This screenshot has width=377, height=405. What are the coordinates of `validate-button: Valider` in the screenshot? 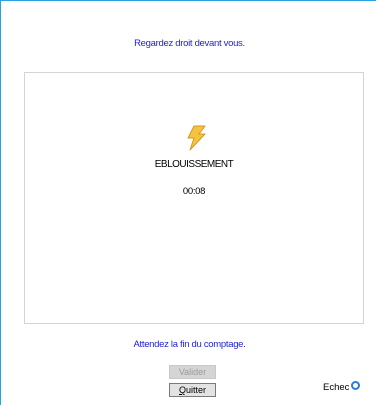 It's located at (192, 372).